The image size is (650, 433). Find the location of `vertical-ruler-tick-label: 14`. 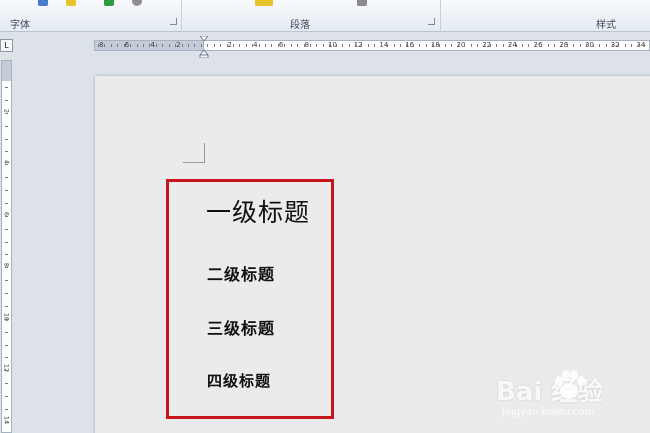

vertical-ruler-tick-label: 14 is located at coordinates (6, 419).